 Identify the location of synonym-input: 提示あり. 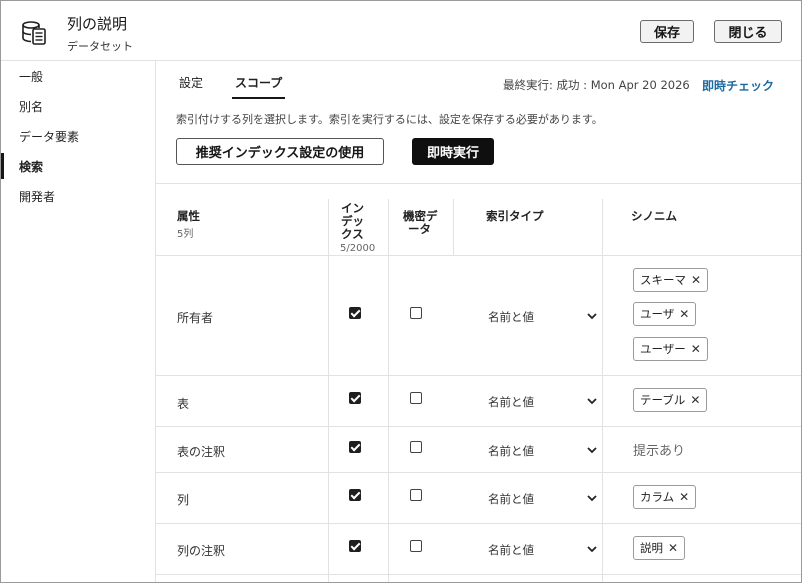
(659, 449).